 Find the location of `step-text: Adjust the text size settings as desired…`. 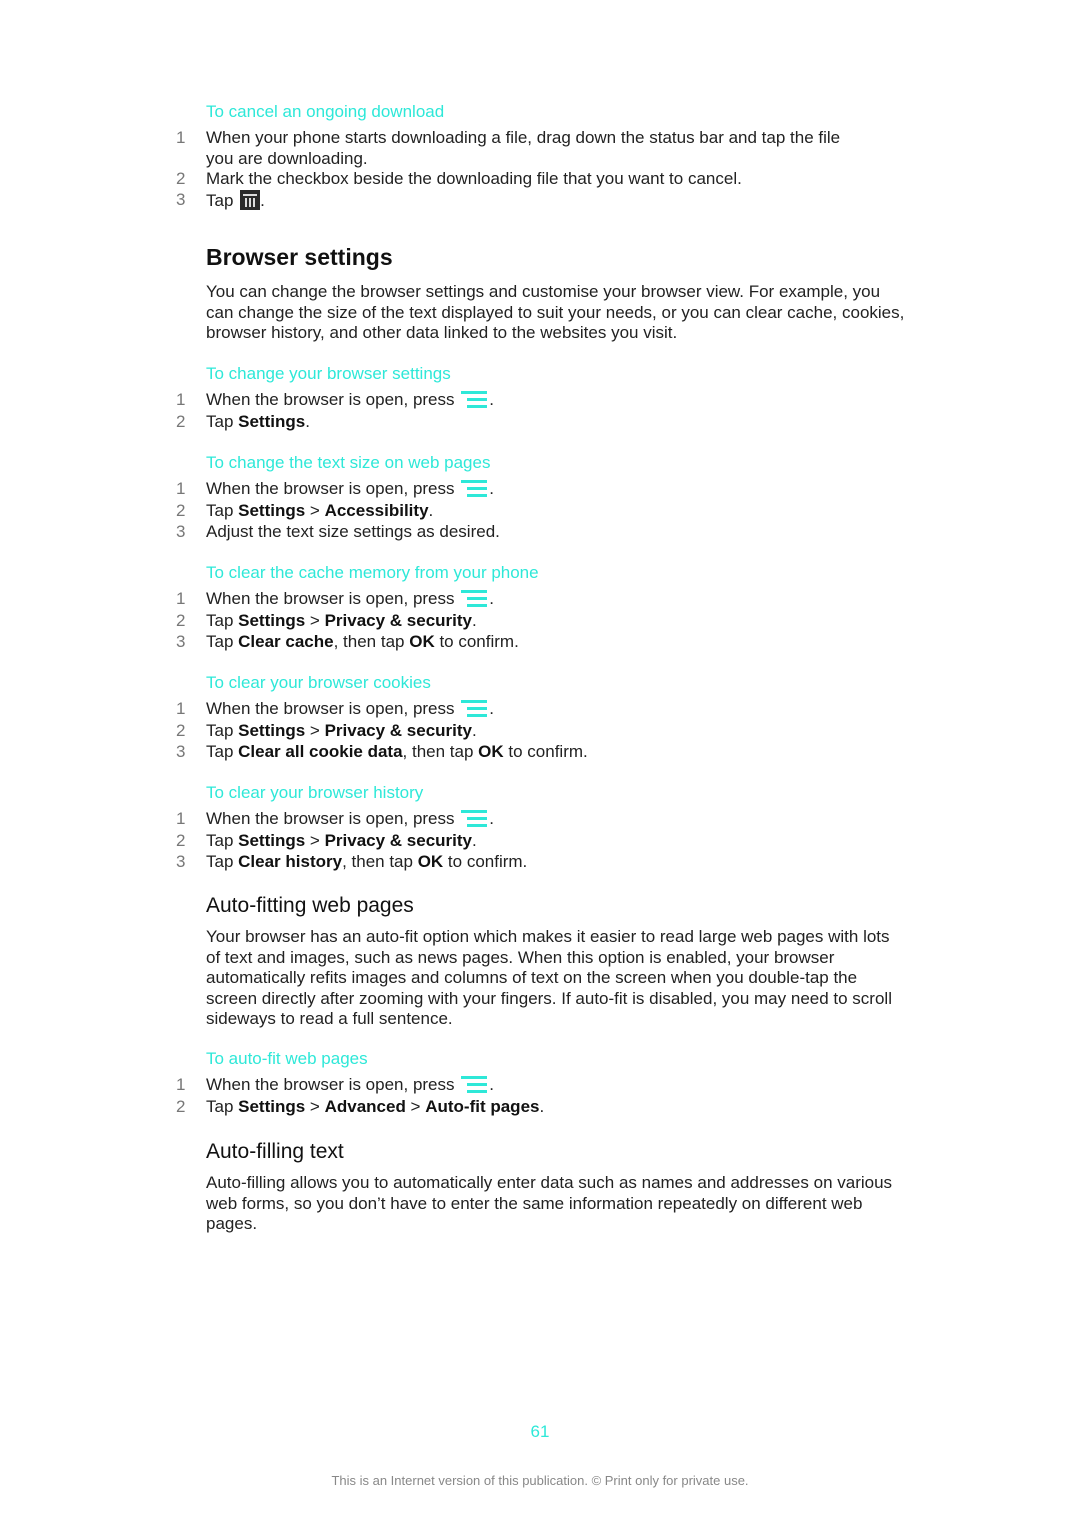

step-text: Adjust the text size settings as desired… is located at coordinates (353, 531).